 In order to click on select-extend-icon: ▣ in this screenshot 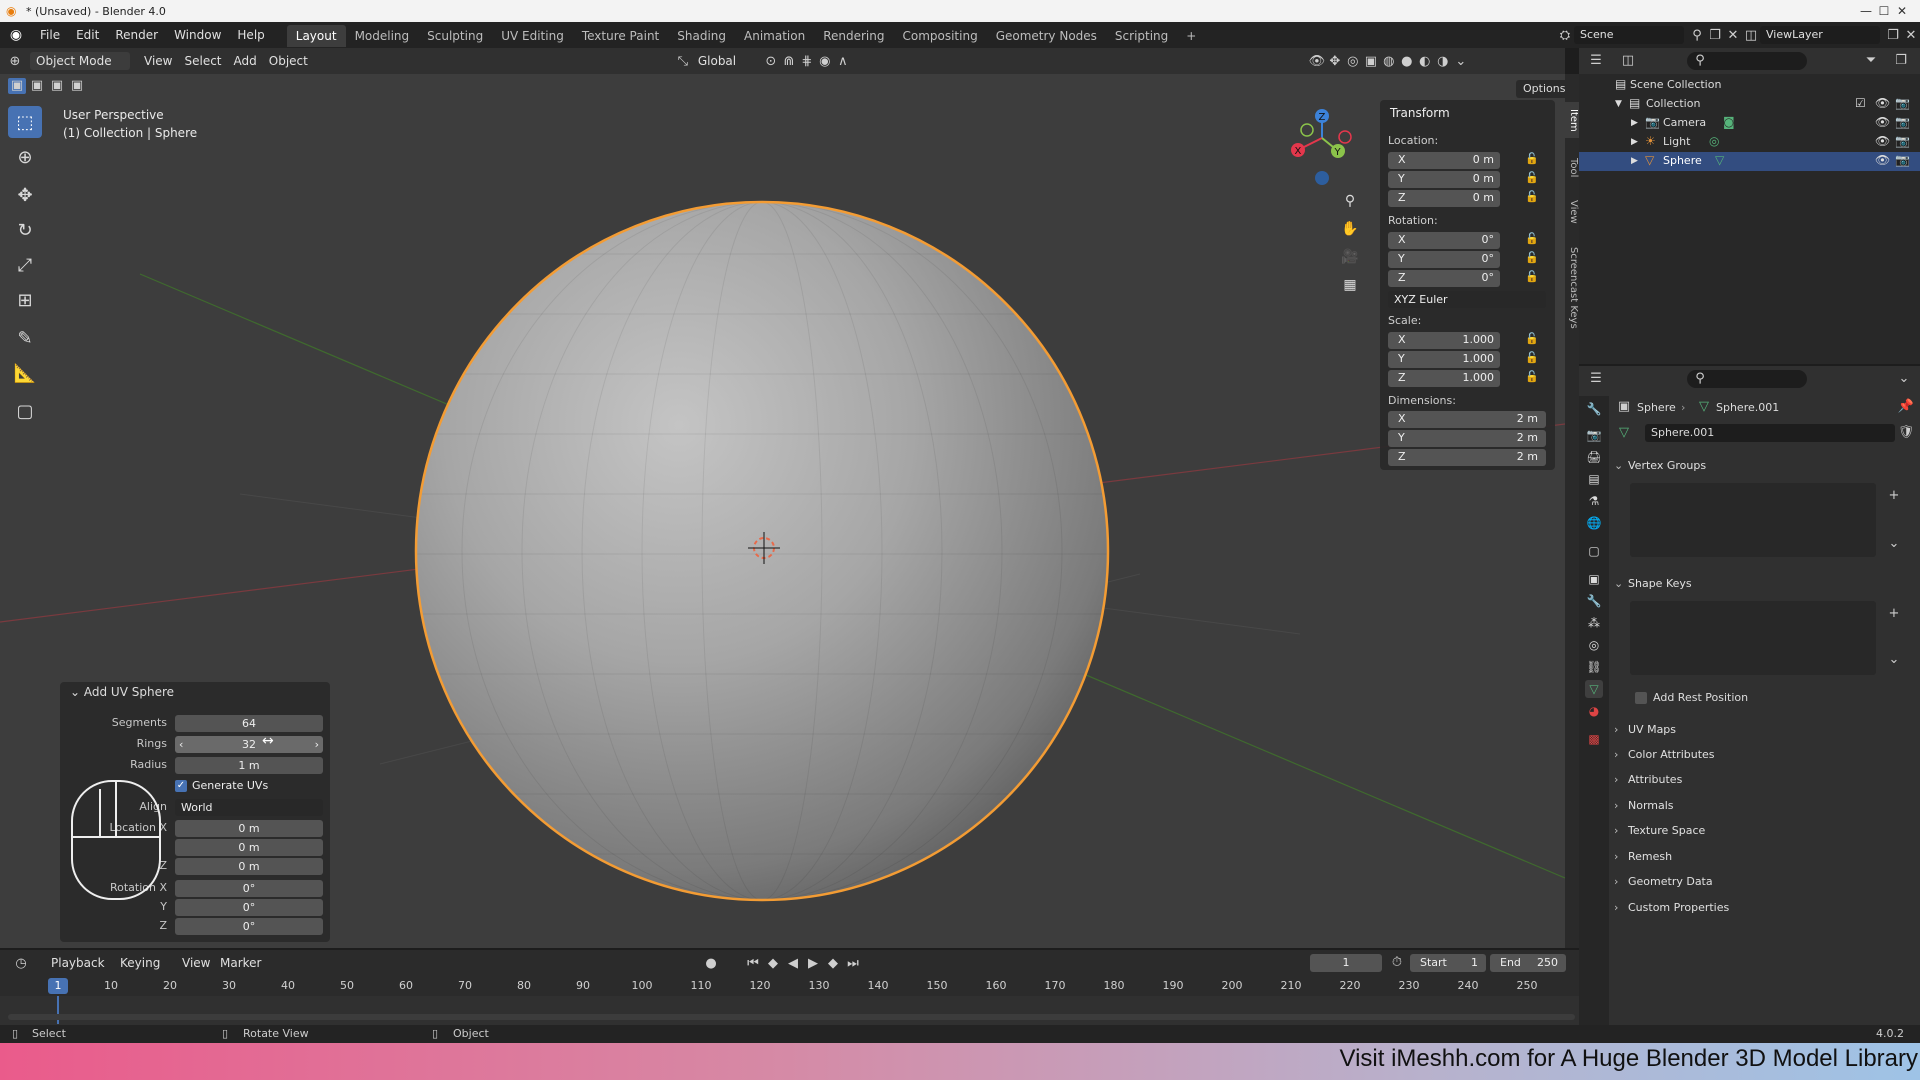, I will do `click(37, 87)`.